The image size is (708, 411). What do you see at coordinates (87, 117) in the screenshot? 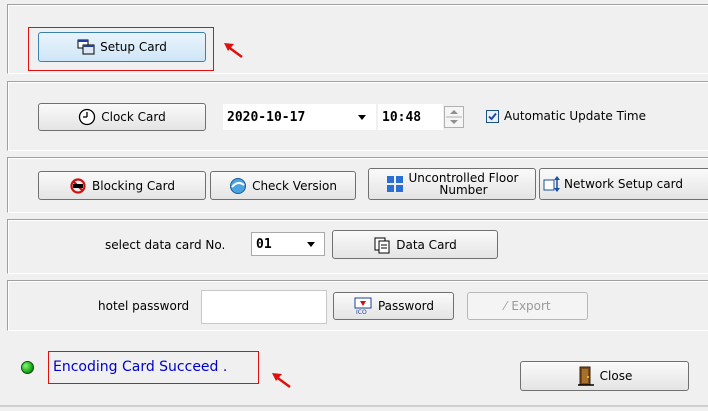
I see `clock-icon` at bounding box center [87, 117].